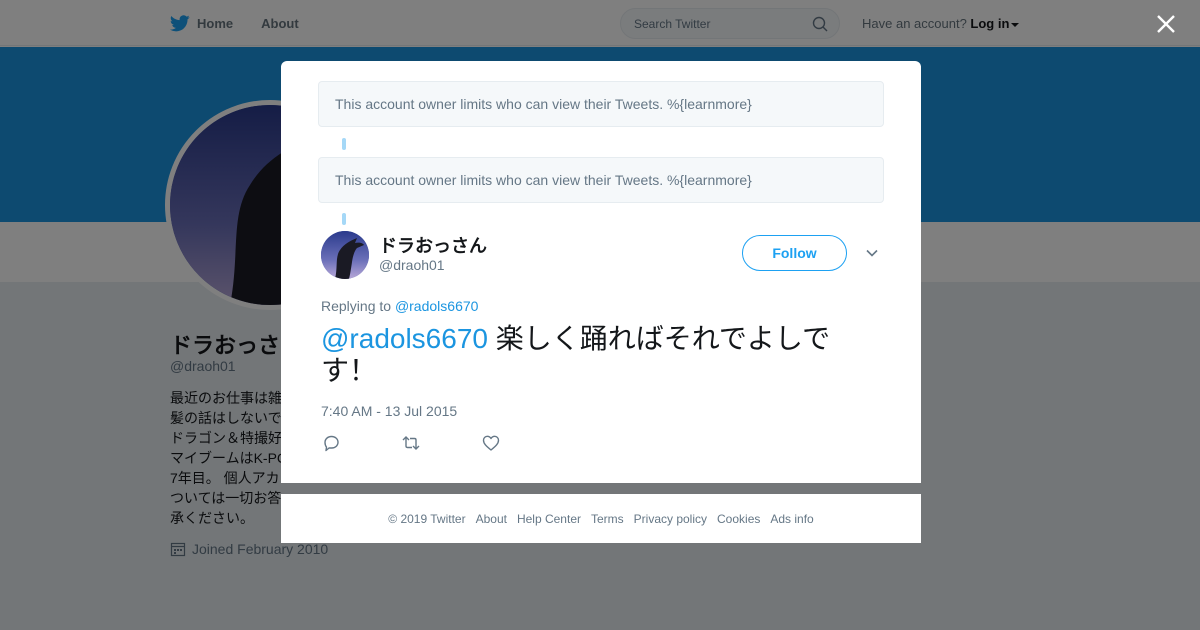 This screenshot has width=1200, height=630. What do you see at coordinates (549, 519) in the screenshot?
I see `footer-link-help-center: Help Center` at bounding box center [549, 519].